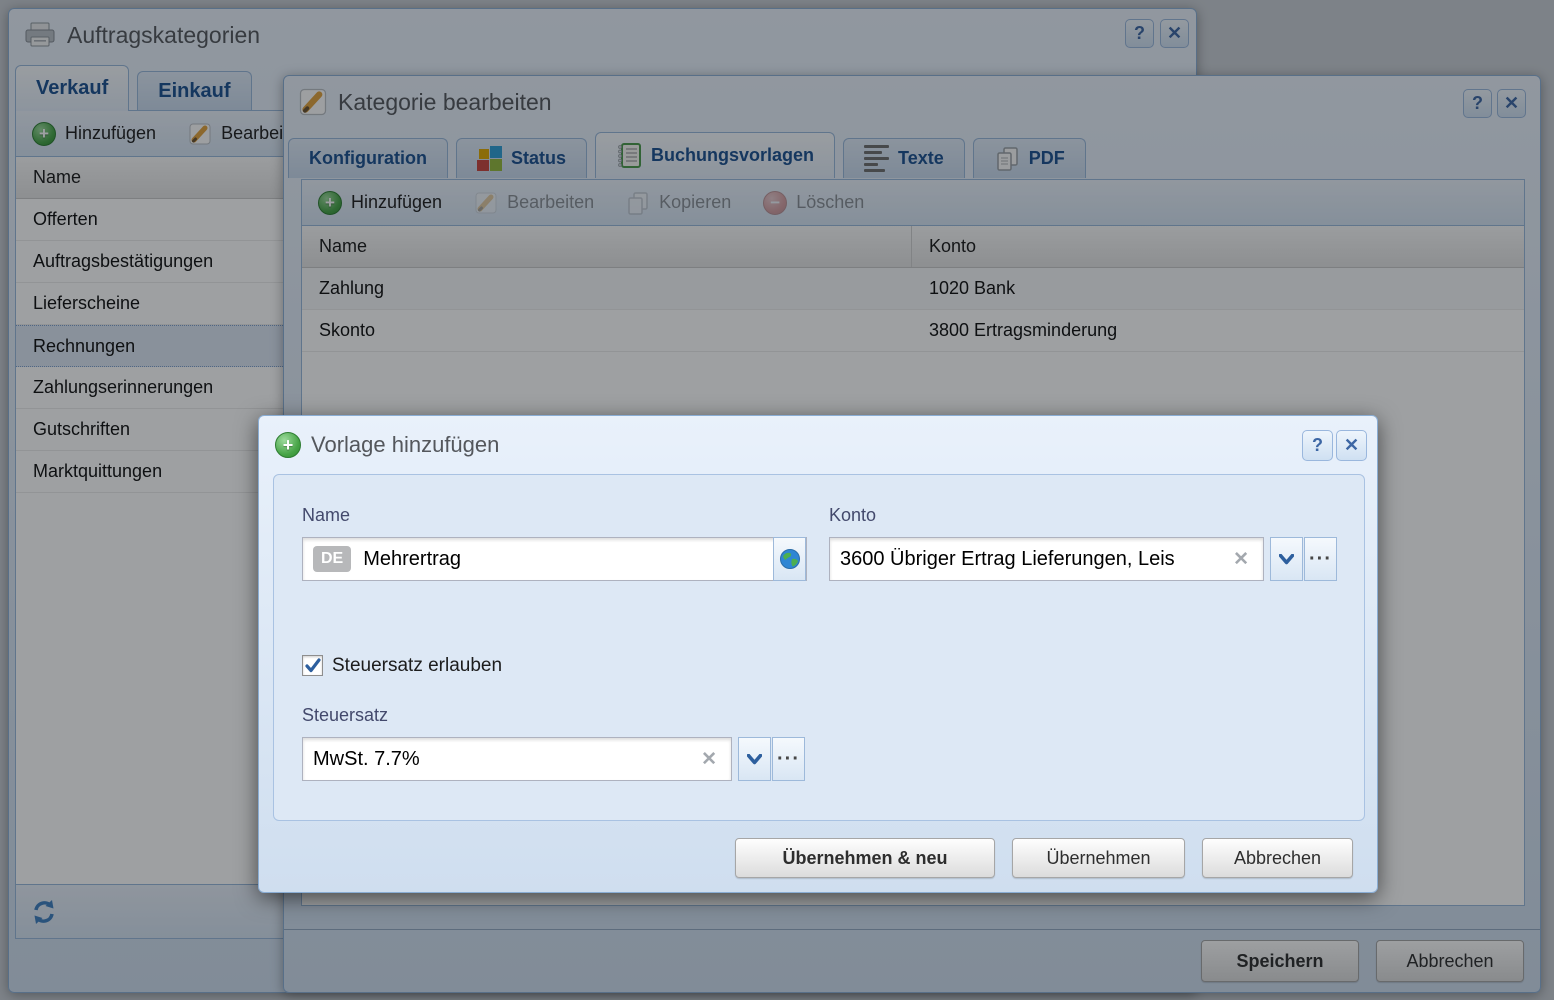  I want to click on konto-input: 3600 Übriger Ertrag Lieferungen, Leis ✕, so click(1046, 559).